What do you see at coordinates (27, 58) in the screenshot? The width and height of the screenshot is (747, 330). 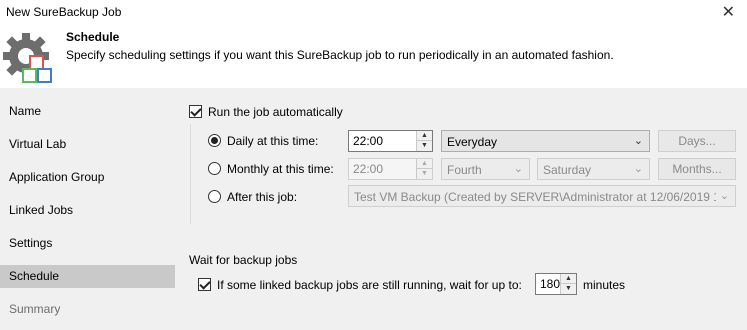 I see `gear-with-servers-icon` at bounding box center [27, 58].